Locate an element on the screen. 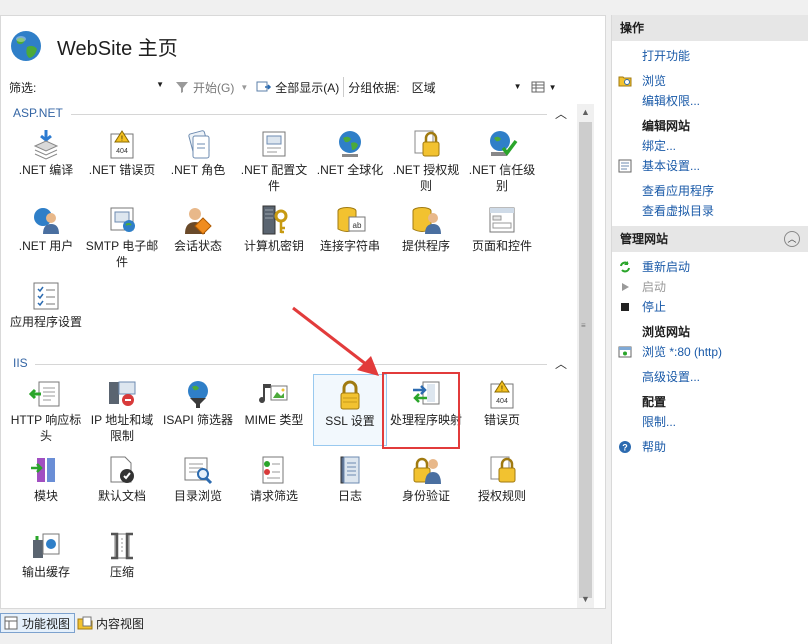 This screenshot has height=644, width=808. tile-authorization-rules: 授权规则 is located at coordinates (502, 486).